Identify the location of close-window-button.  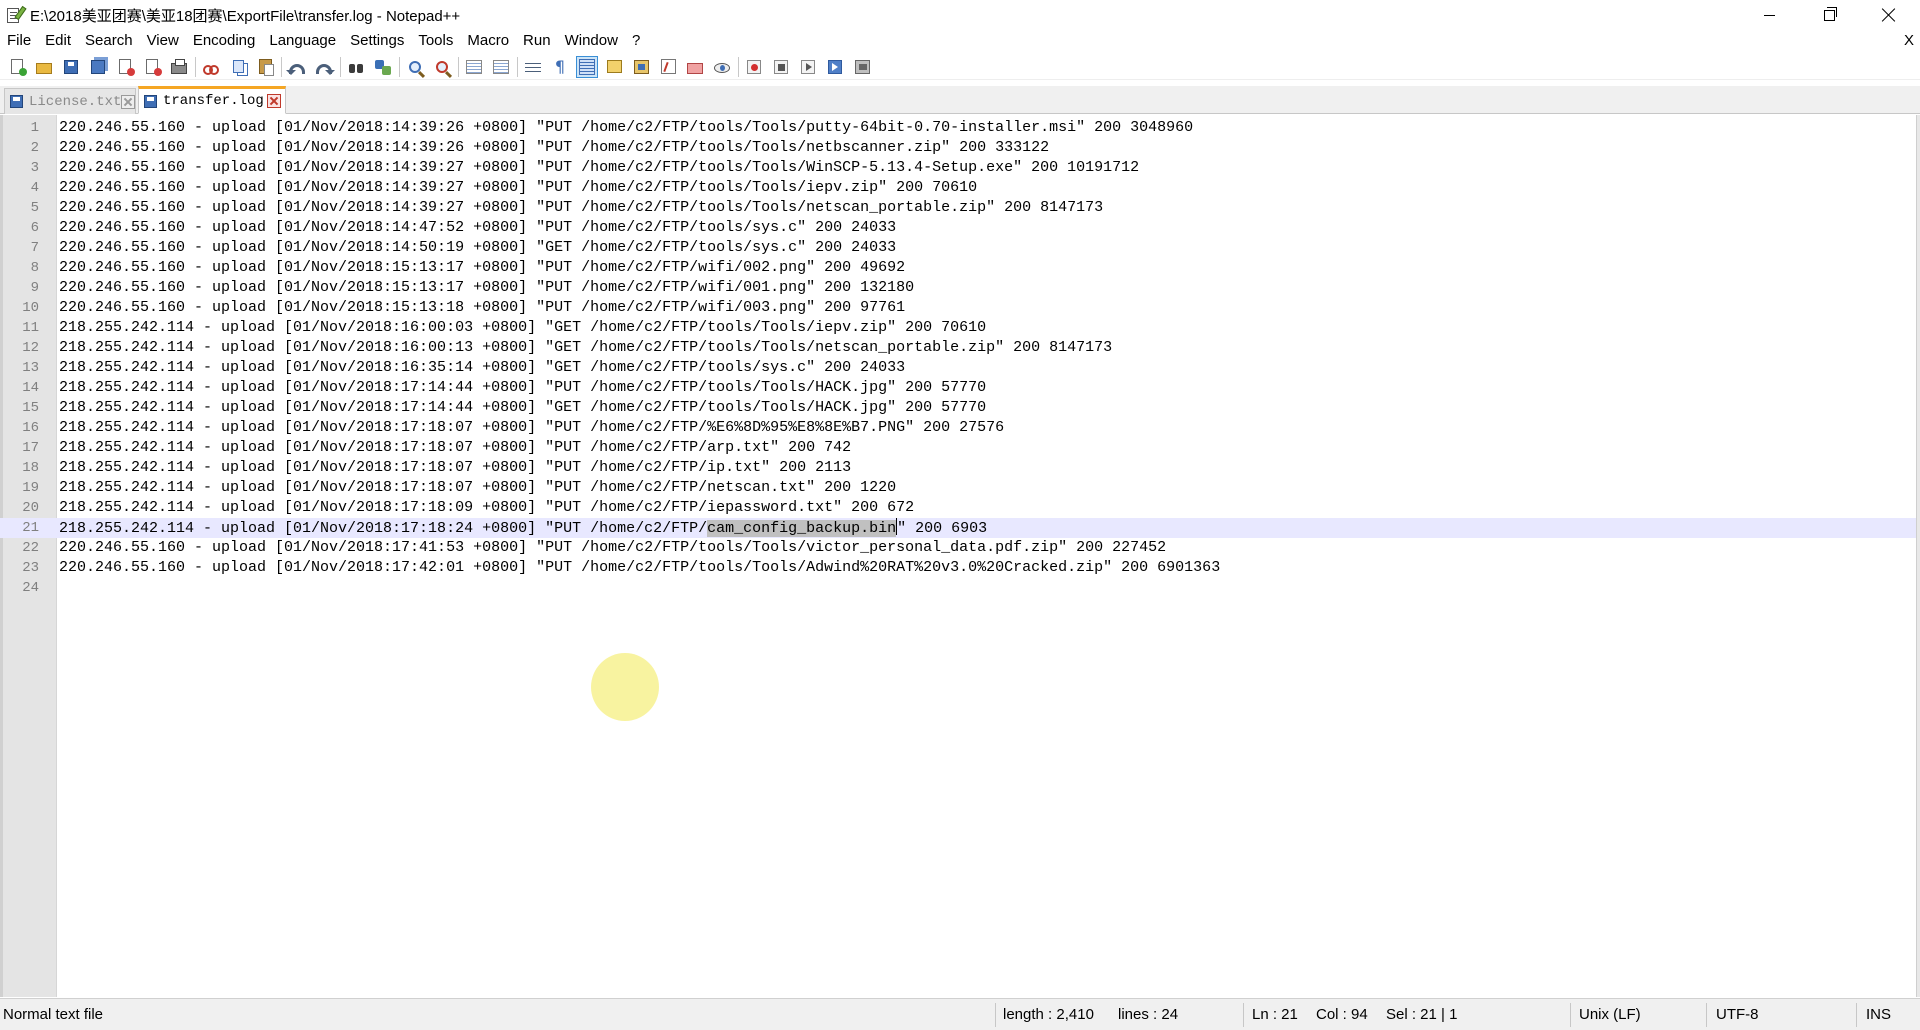
(1889, 15).